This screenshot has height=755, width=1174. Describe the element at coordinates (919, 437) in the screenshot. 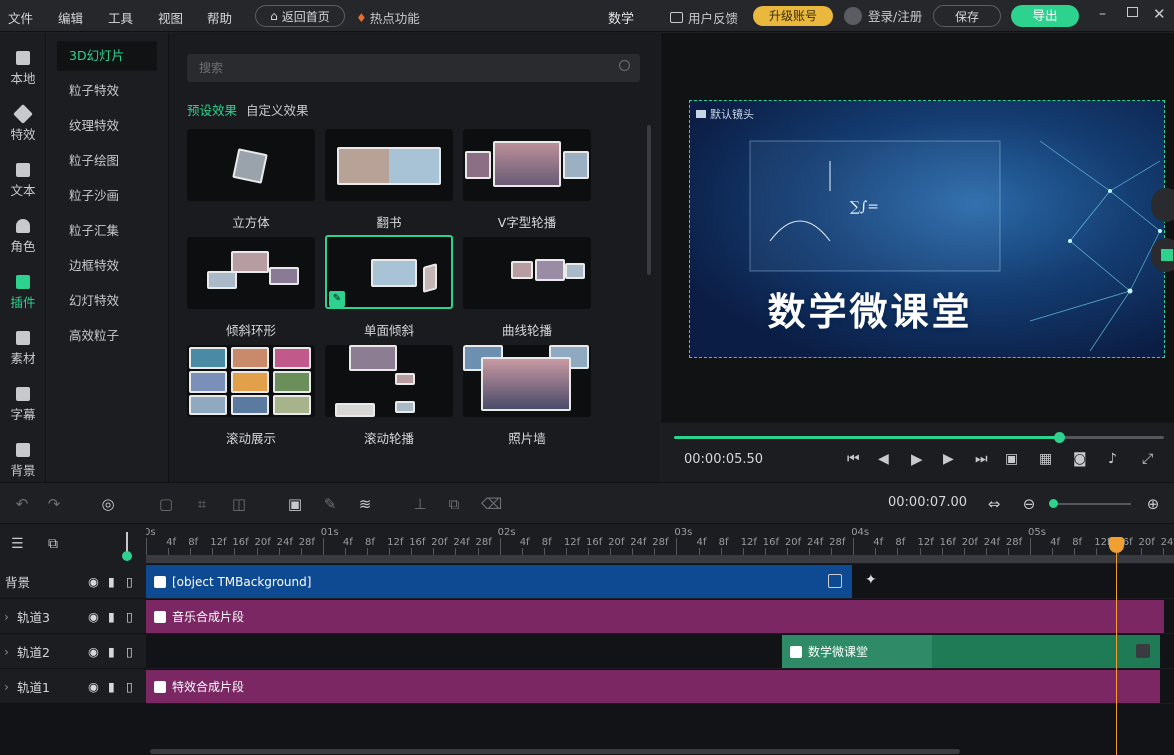

I see `playback-track` at that location.